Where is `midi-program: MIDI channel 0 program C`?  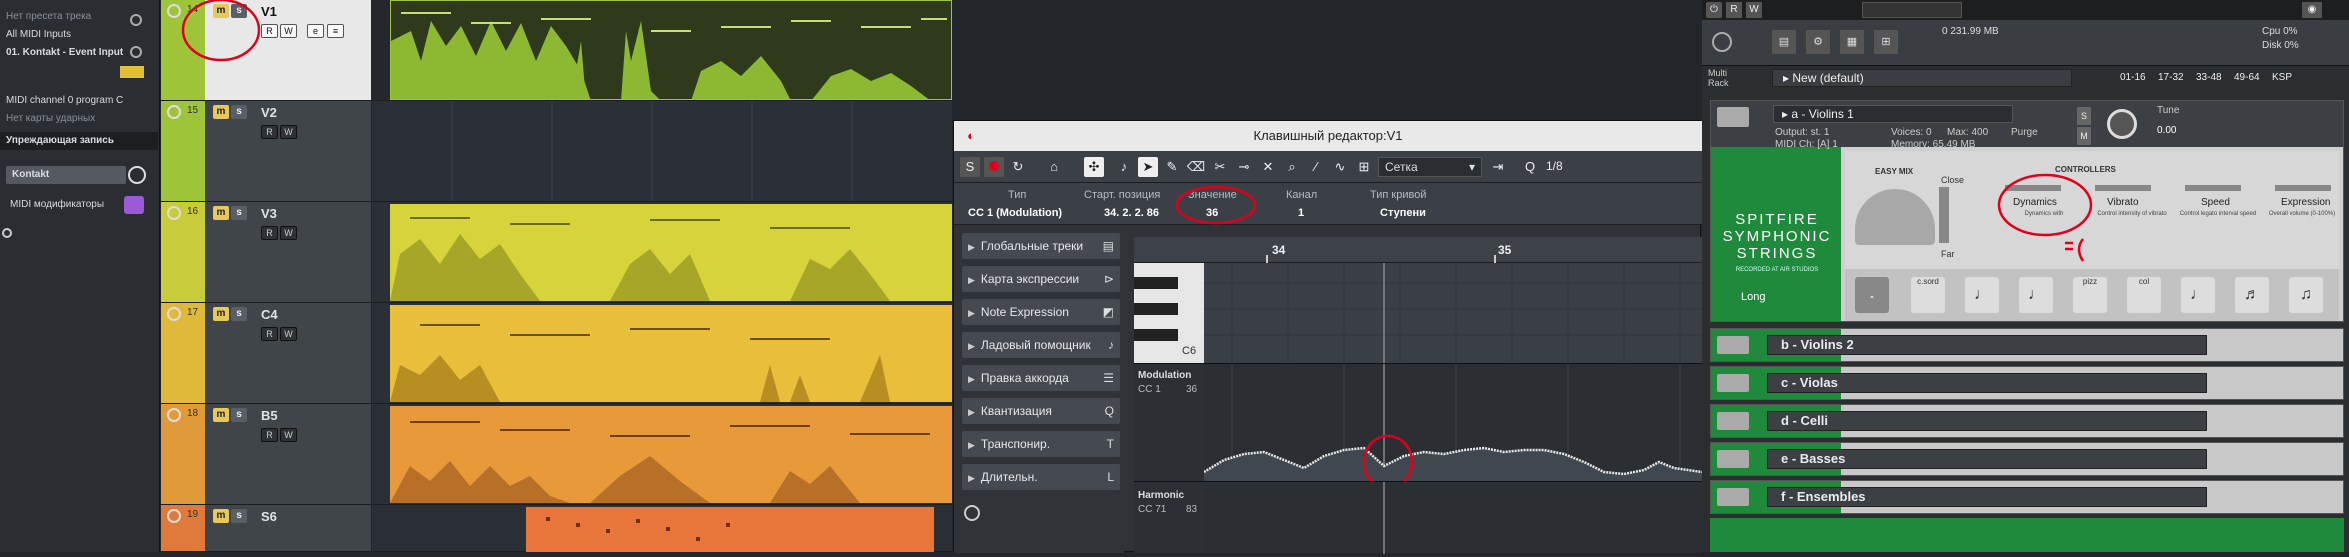 midi-program: MIDI channel 0 program C is located at coordinates (79, 101).